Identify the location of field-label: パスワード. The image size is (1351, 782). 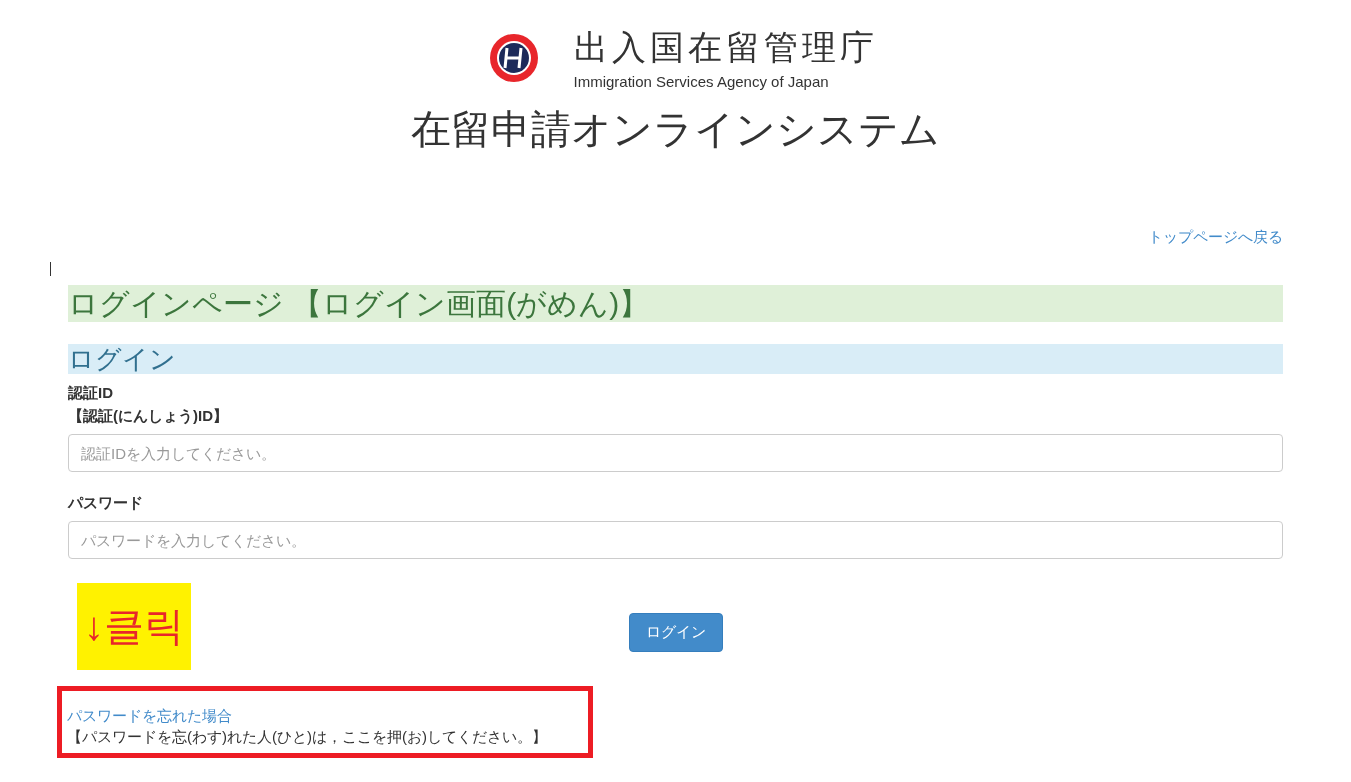
(106, 503).